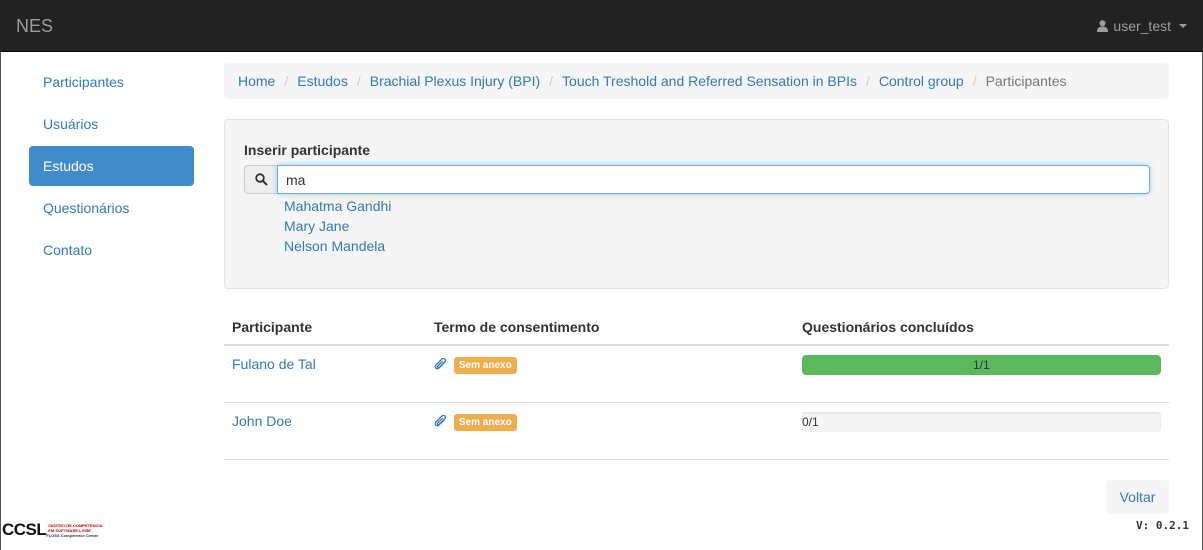  I want to click on progress-text: 0/1, so click(810, 422).